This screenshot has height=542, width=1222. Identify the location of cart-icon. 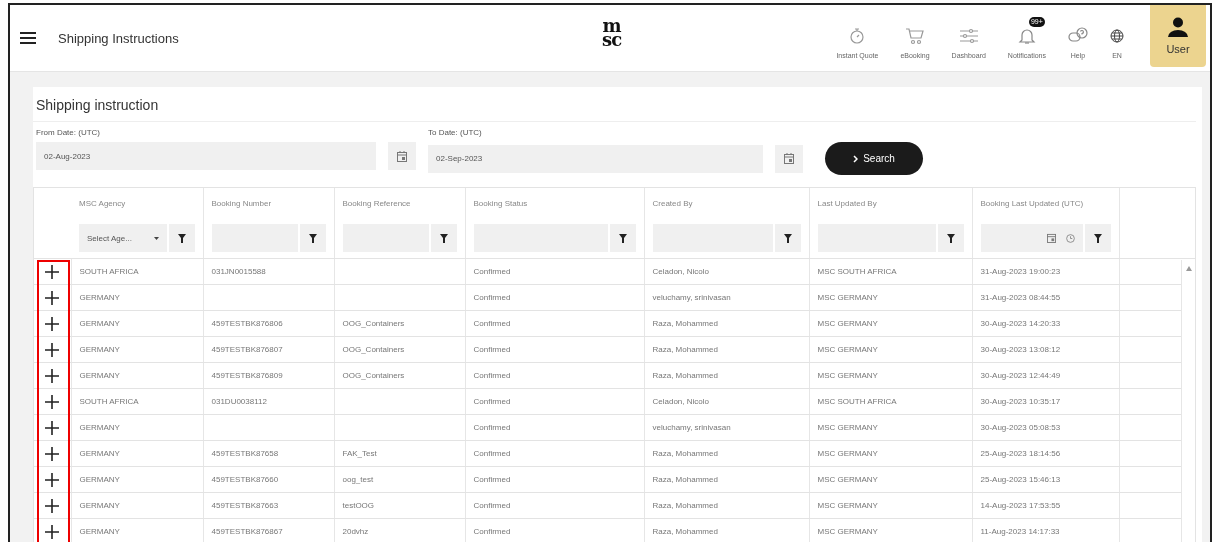
(915, 36).